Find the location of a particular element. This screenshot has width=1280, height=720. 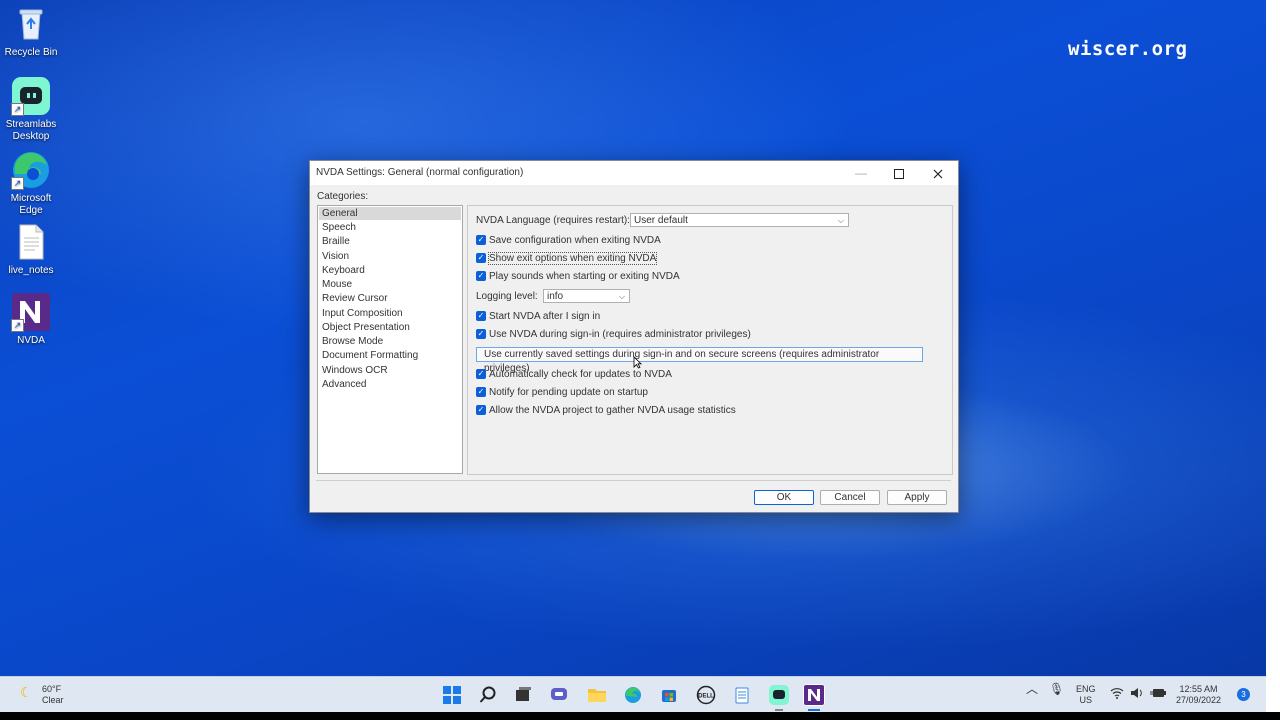

battery-button is located at coordinates (1158, 694).